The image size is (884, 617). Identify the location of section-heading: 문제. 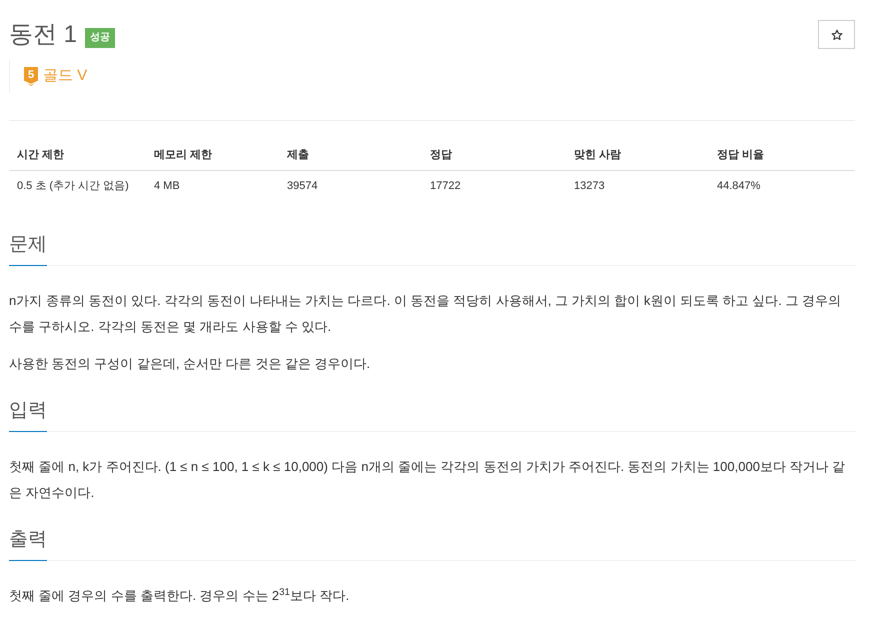
(28, 249).